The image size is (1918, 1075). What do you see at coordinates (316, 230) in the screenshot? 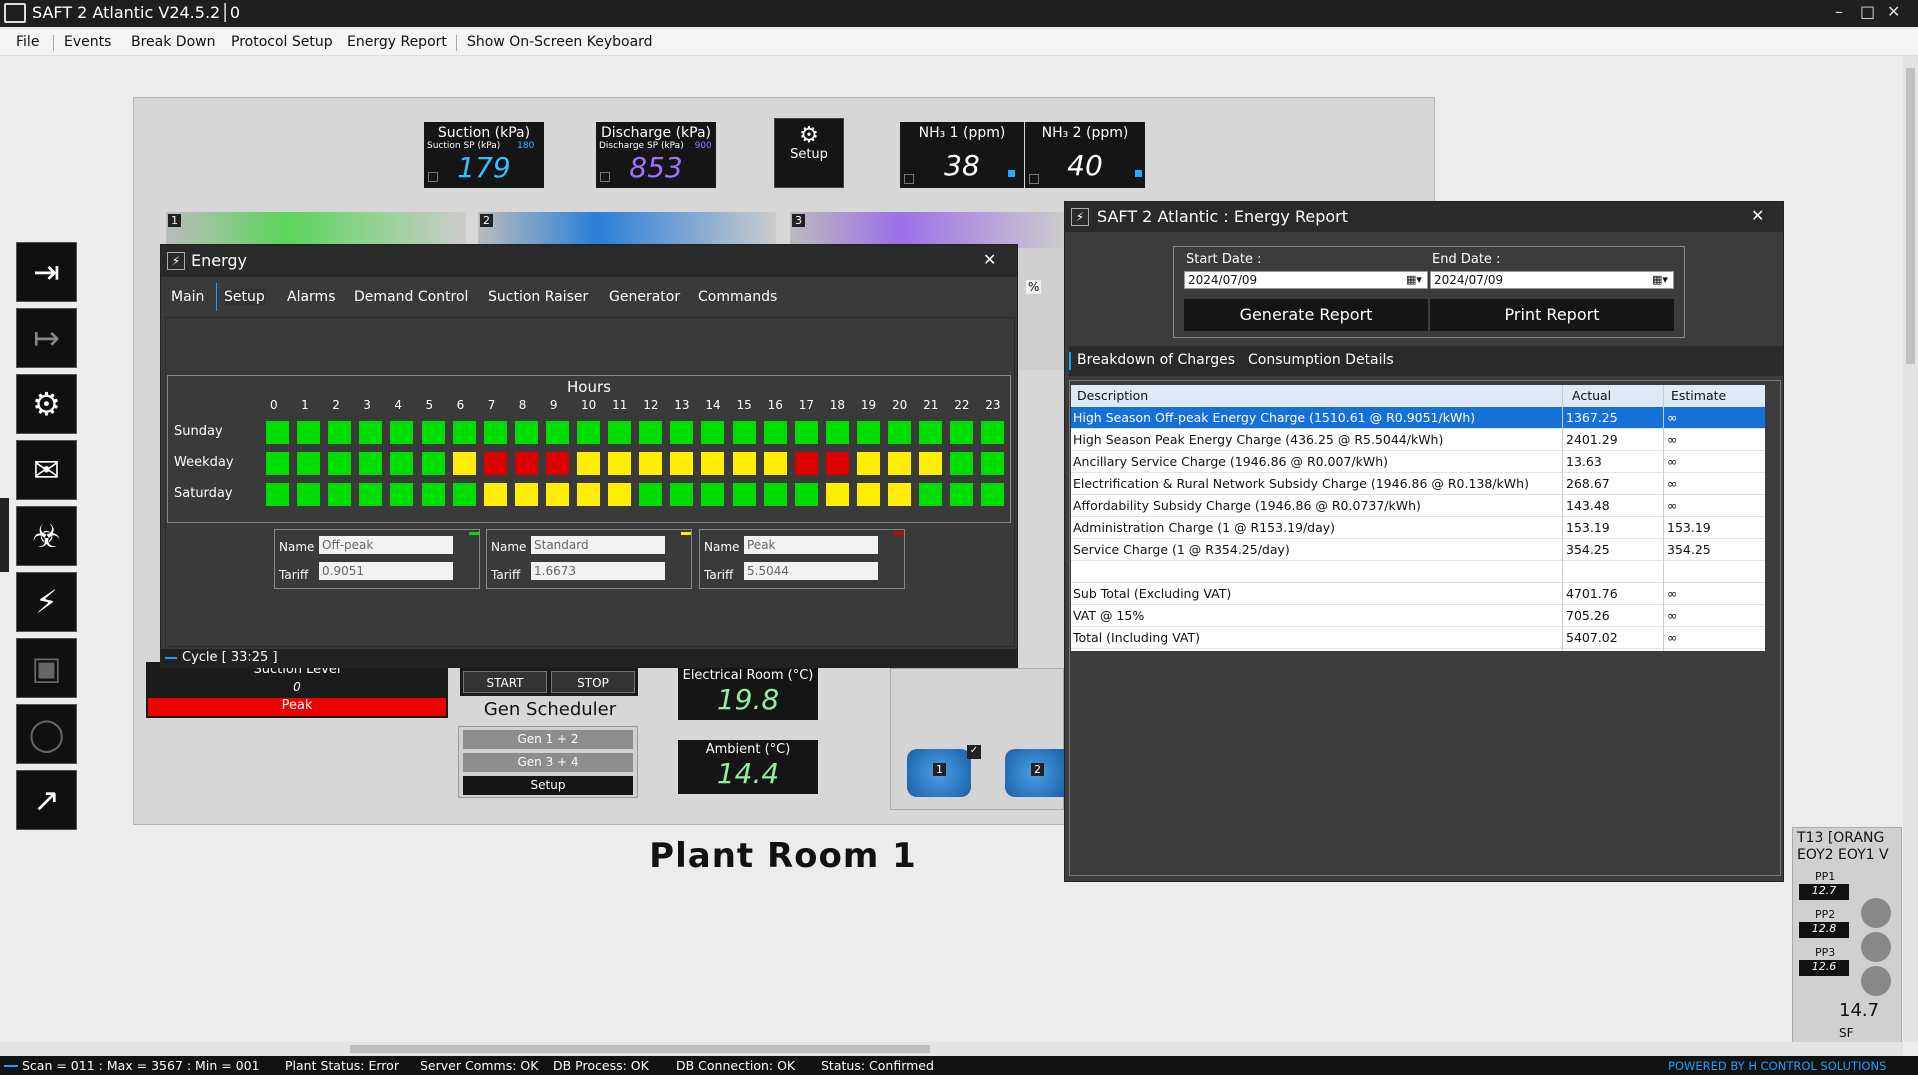
I see `compressor-1: 1` at bounding box center [316, 230].